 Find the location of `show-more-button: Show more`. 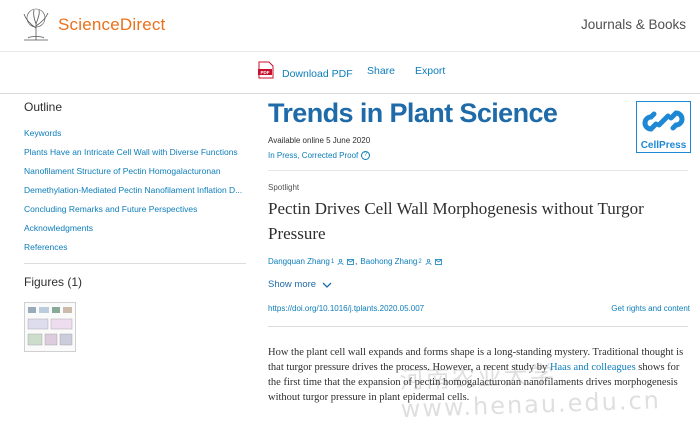

show-more-button: Show more is located at coordinates (300, 284).